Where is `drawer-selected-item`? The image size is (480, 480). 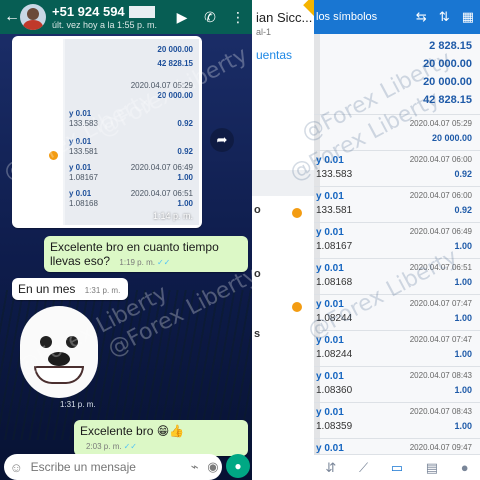
drawer-selected-item is located at coordinates (283, 183).